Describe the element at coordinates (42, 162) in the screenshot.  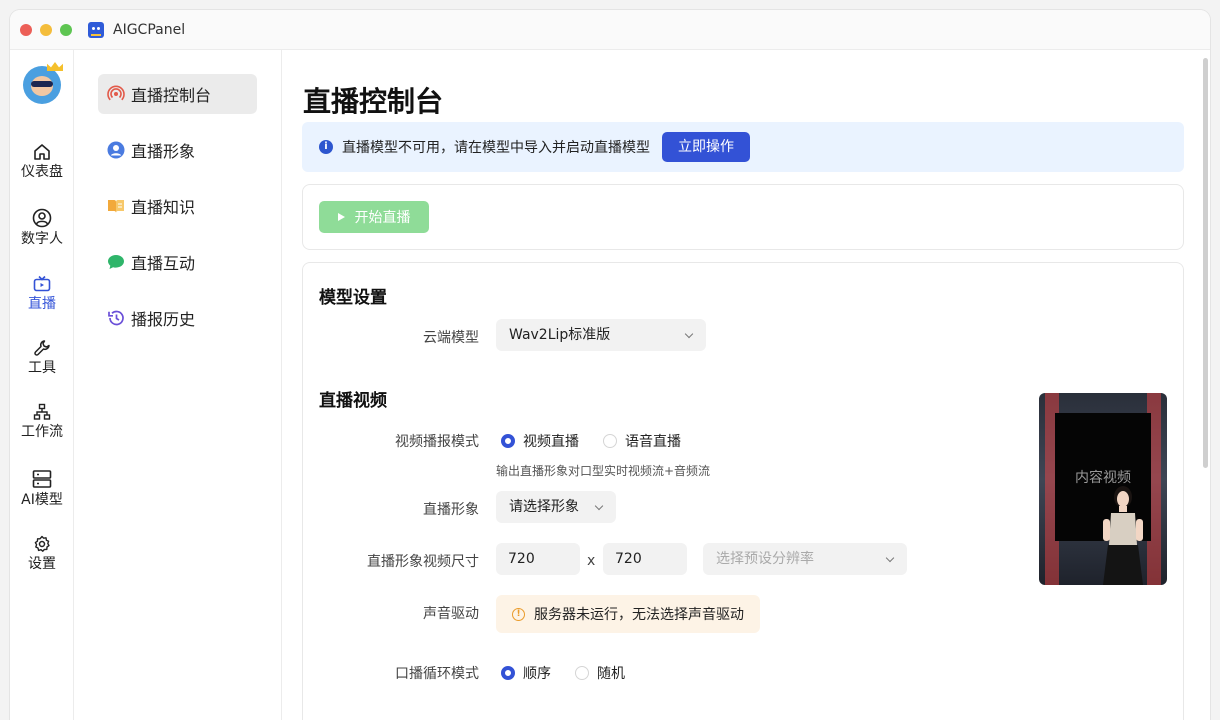
I see `rail-item-dashboard: 仪表盘` at that location.